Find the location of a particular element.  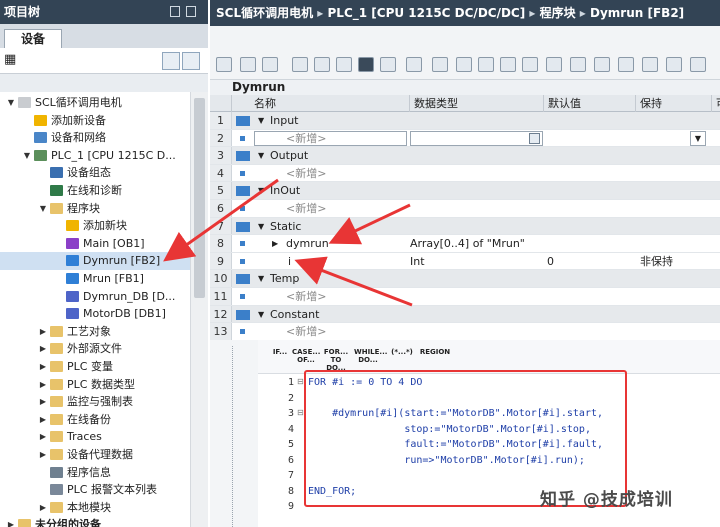

arrow-to-dymrun-block is located at coordinates (221, 220).